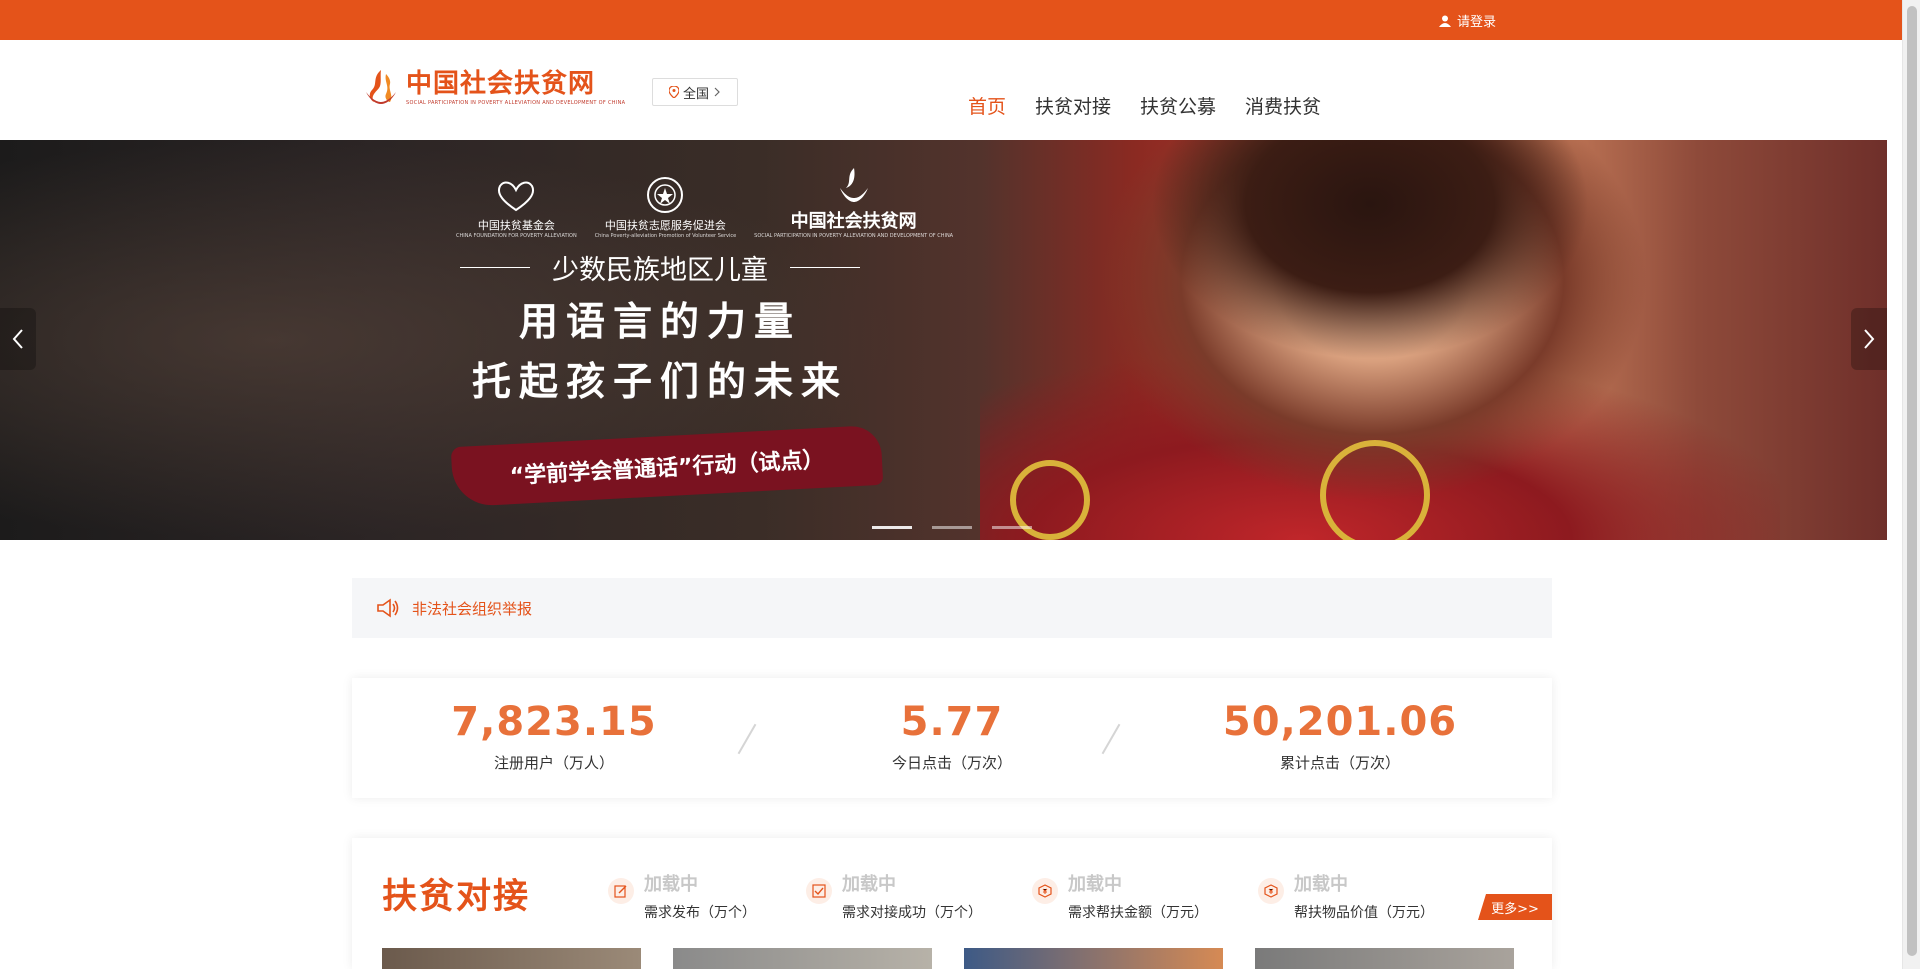 This screenshot has width=1920, height=969. Describe the element at coordinates (1120, 896) in the screenshot. I see `metric-aid-amount: 加载中需求帮扶金额（万元）` at that location.